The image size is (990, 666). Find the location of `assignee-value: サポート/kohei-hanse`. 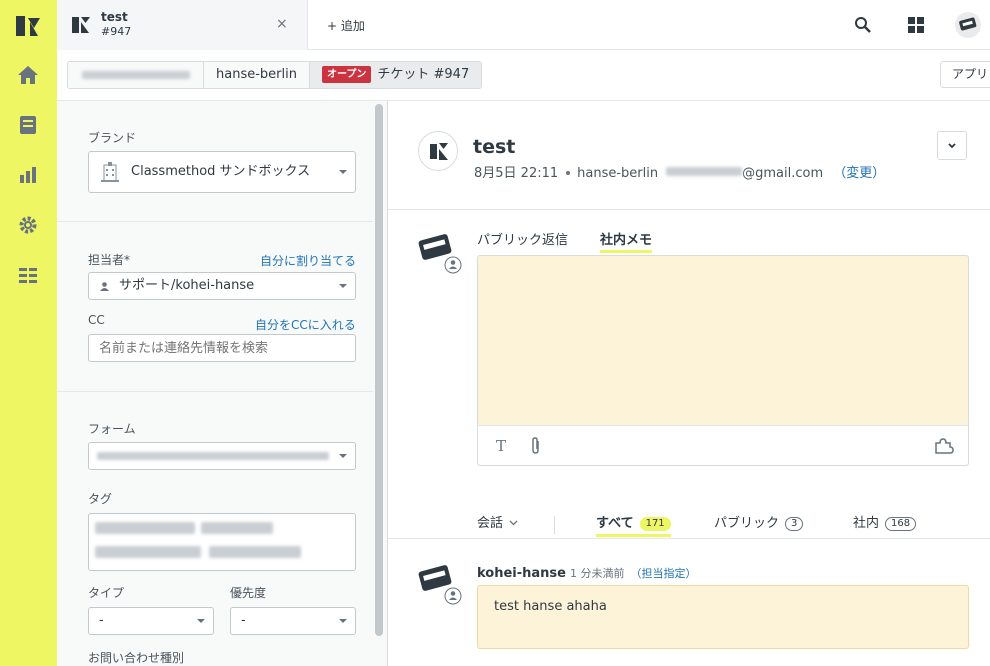

assignee-value: サポート/kohei-hanse is located at coordinates (187, 285).